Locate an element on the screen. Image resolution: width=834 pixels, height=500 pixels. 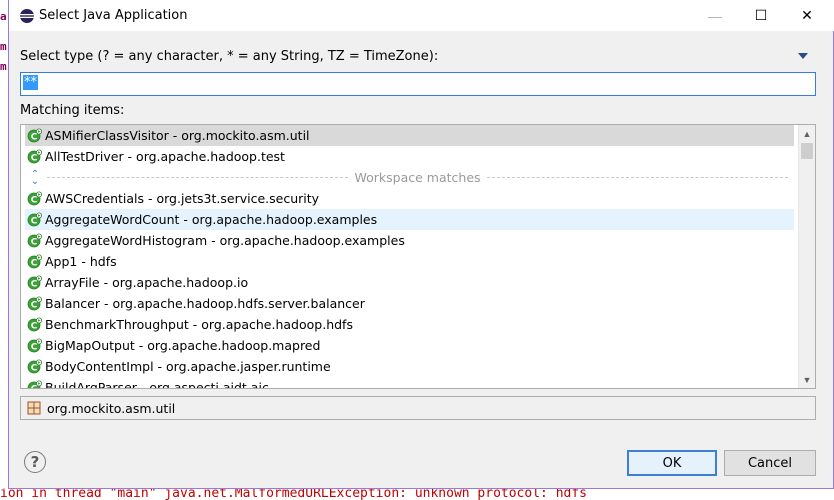
minimize-button: — is located at coordinates (715, 15).